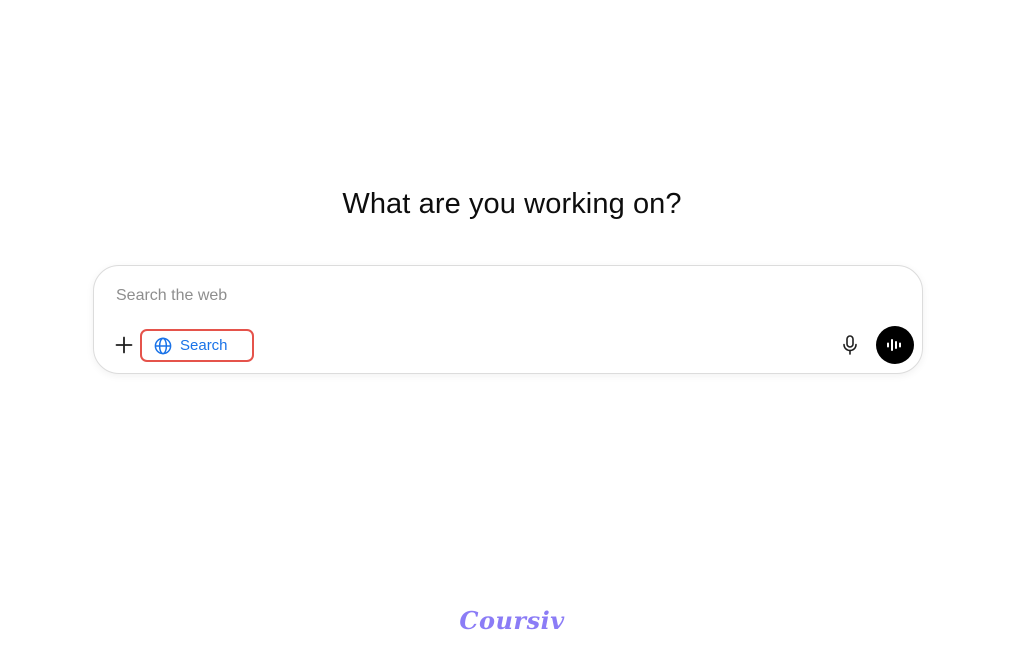 This screenshot has height=654, width=1024. Describe the element at coordinates (204, 345) in the screenshot. I see `search-toggle-label: Search` at that location.